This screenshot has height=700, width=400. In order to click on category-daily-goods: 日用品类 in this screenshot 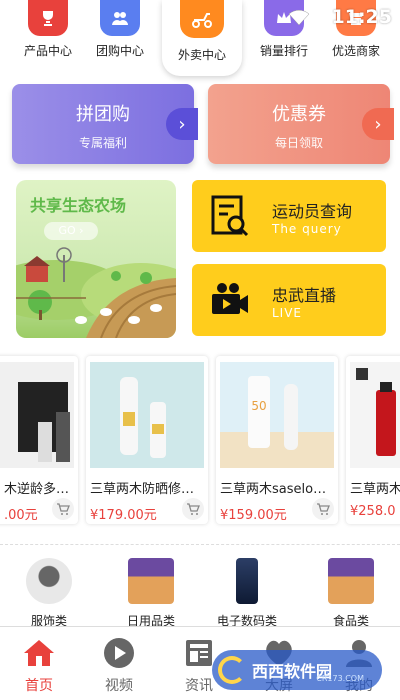, I will do `click(151, 593)`.